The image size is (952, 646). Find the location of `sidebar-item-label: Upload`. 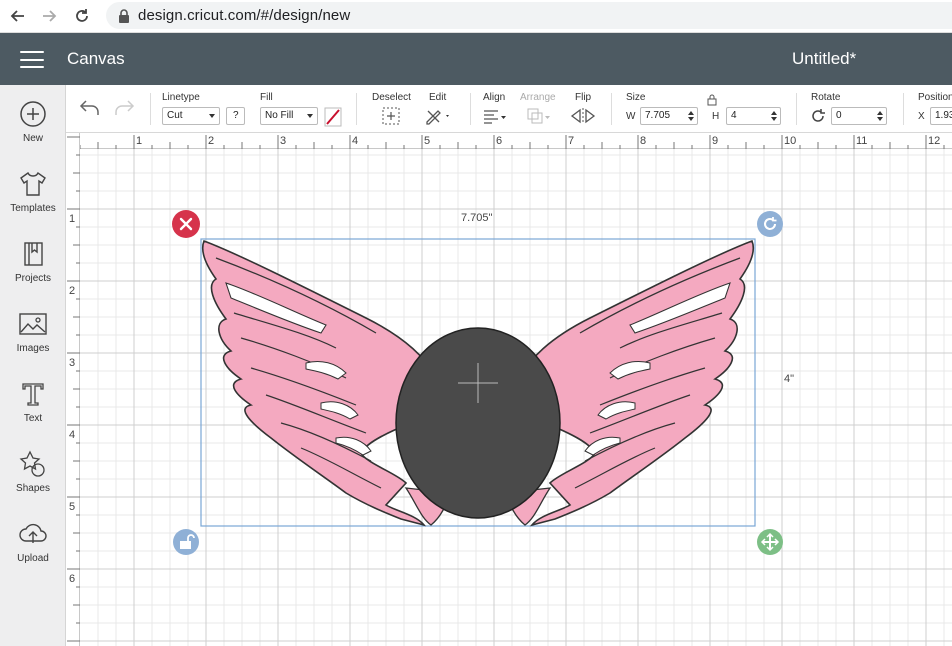

sidebar-item-label: Upload is located at coordinates (33, 558).